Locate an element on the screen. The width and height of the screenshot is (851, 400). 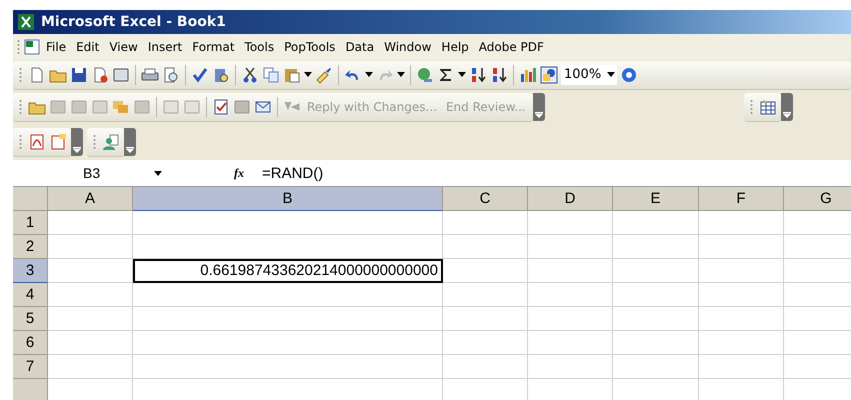
row-header: 7 is located at coordinates (30, 367).